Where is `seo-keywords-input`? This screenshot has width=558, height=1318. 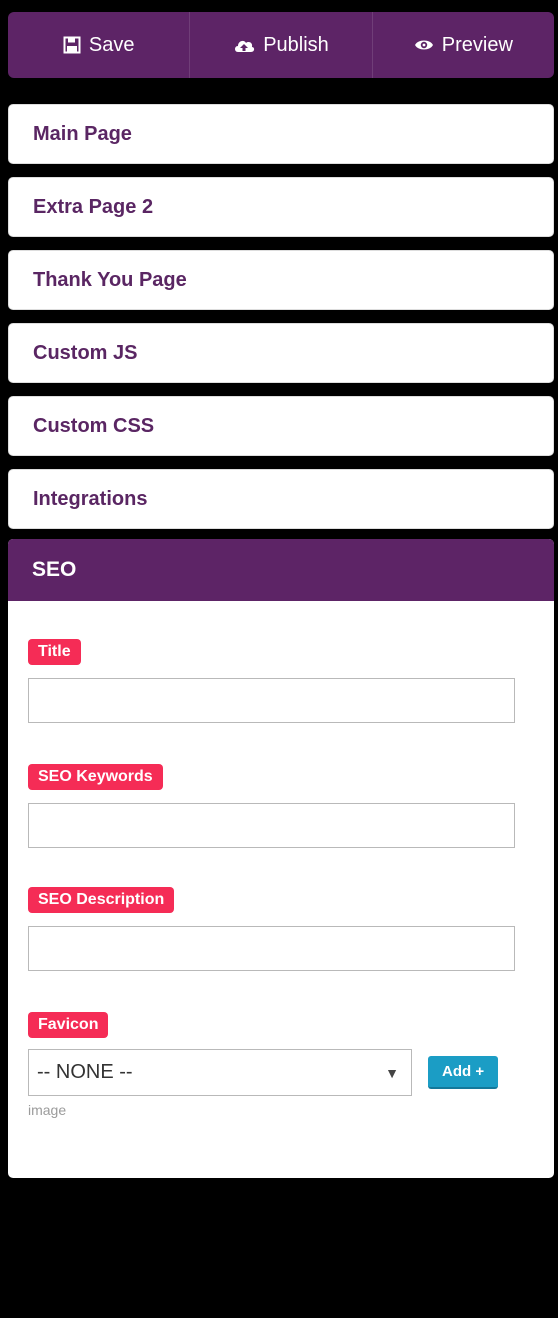 seo-keywords-input is located at coordinates (271, 825).